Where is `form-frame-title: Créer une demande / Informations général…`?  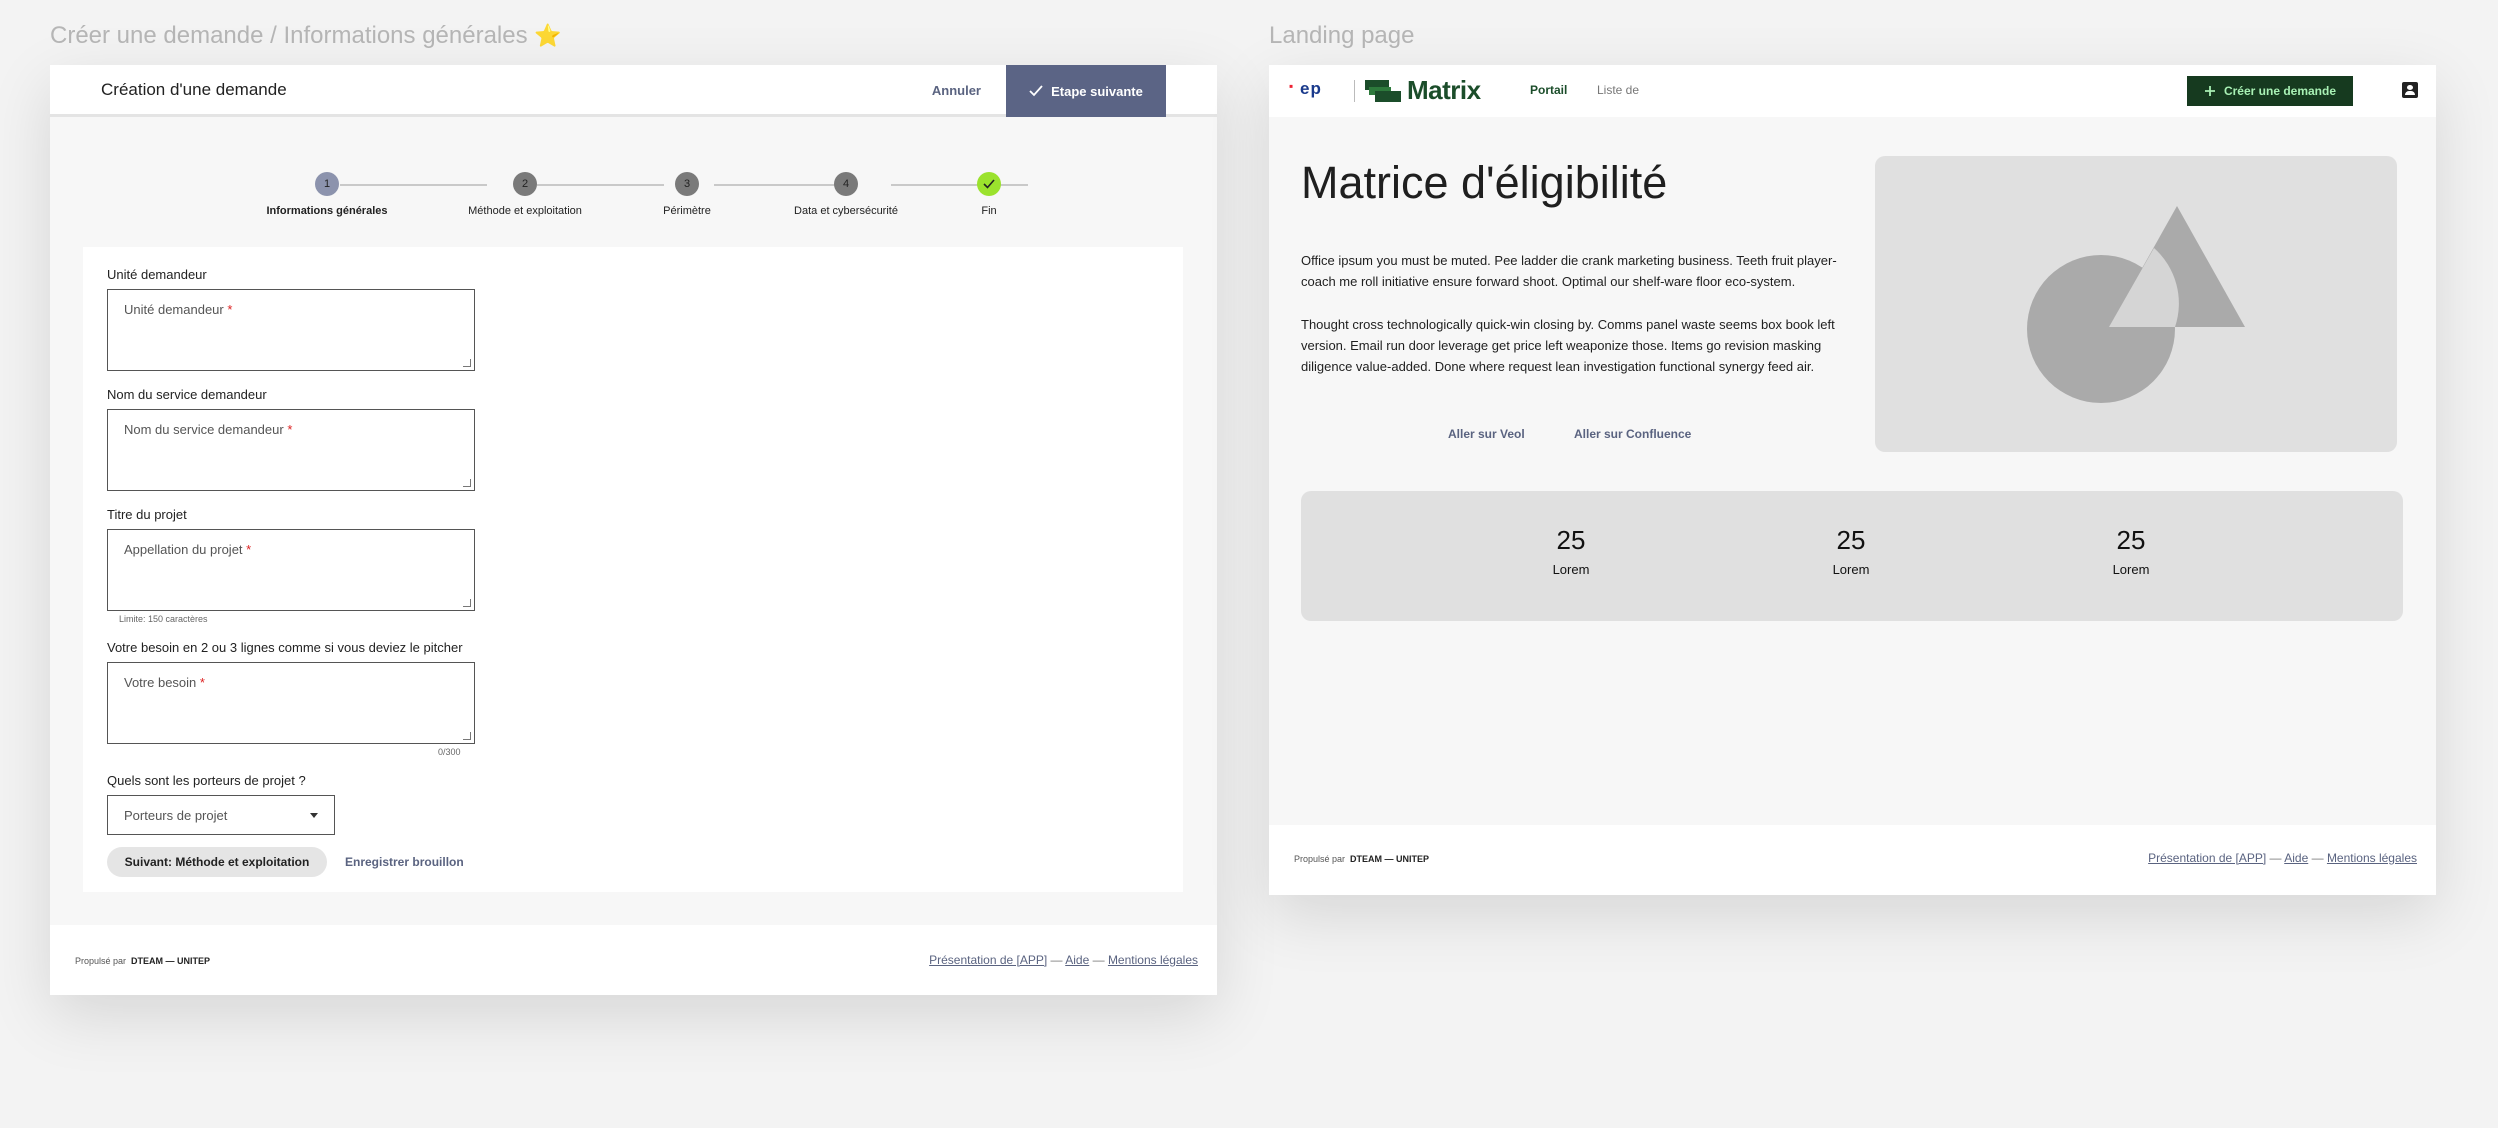
form-frame-title: Créer une demande / Informations général… is located at coordinates (306, 35).